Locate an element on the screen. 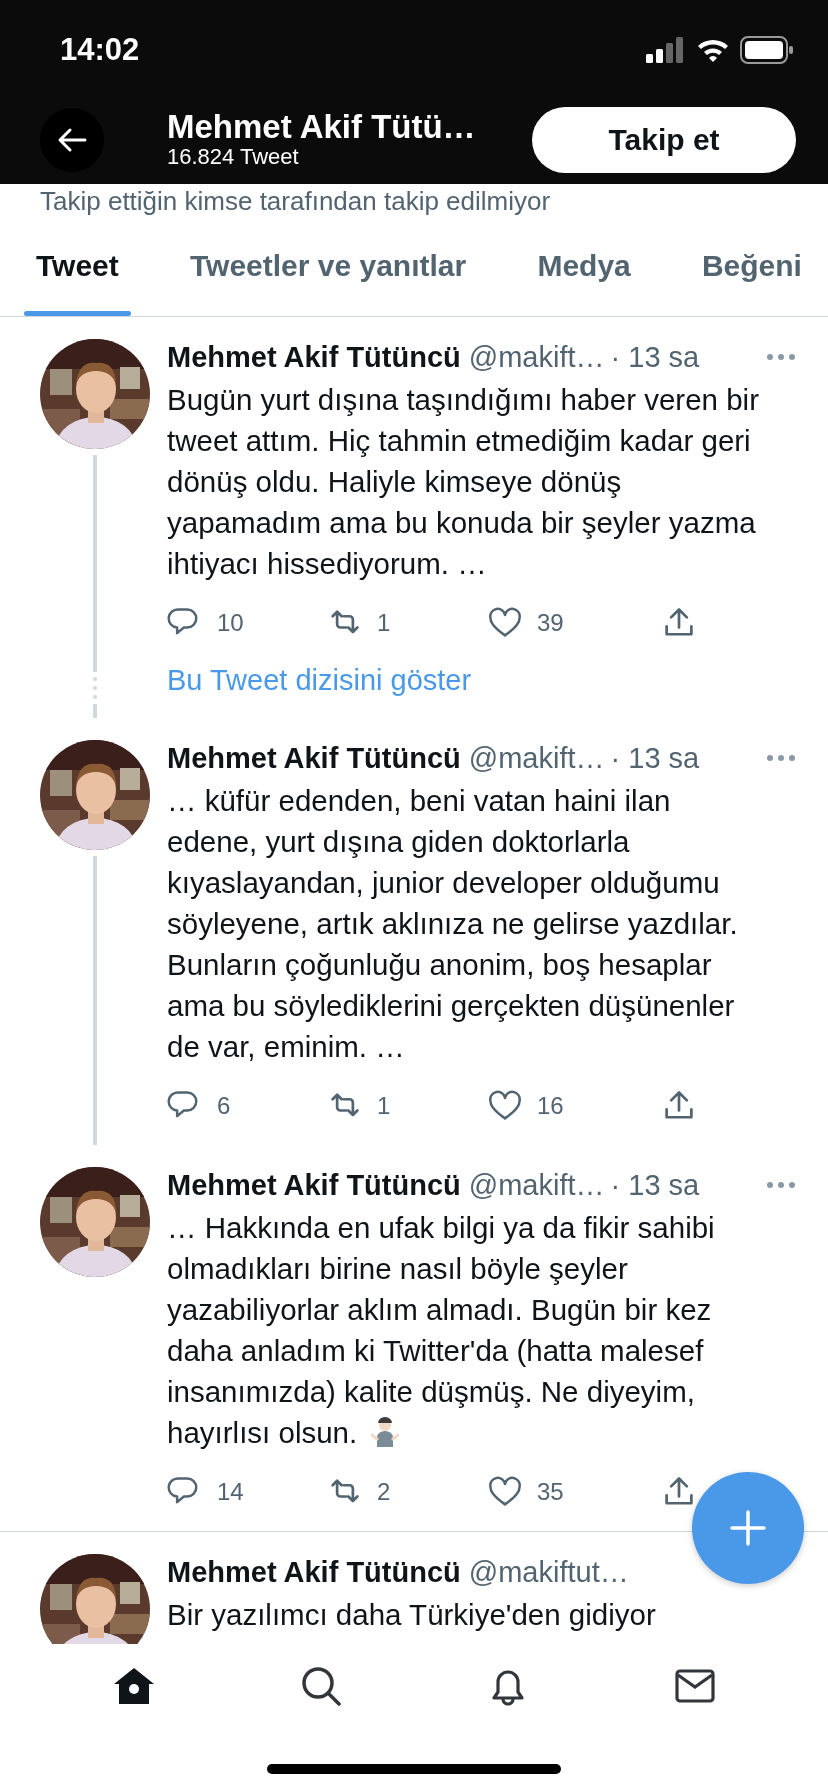 The width and height of the screenshot is (828, 1792). like-count: 39 is located at coordinates (550, 623).